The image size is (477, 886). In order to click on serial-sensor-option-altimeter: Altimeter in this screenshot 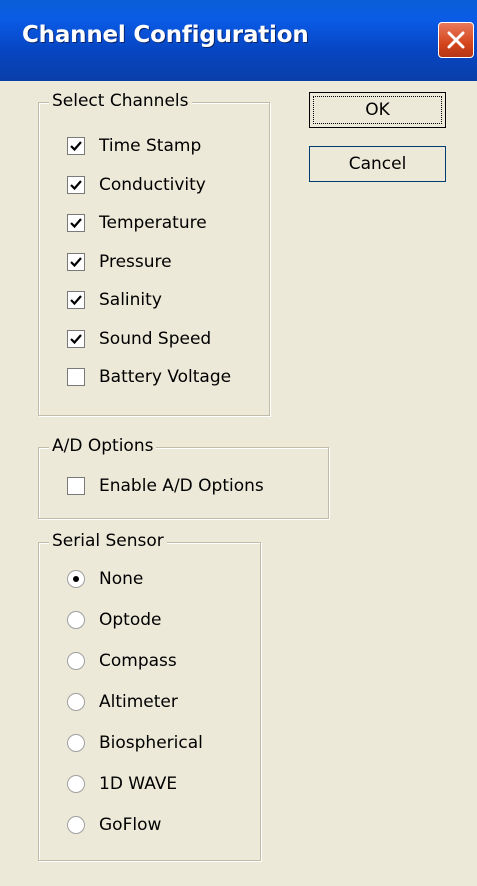, I will do `click(122, 702)`.